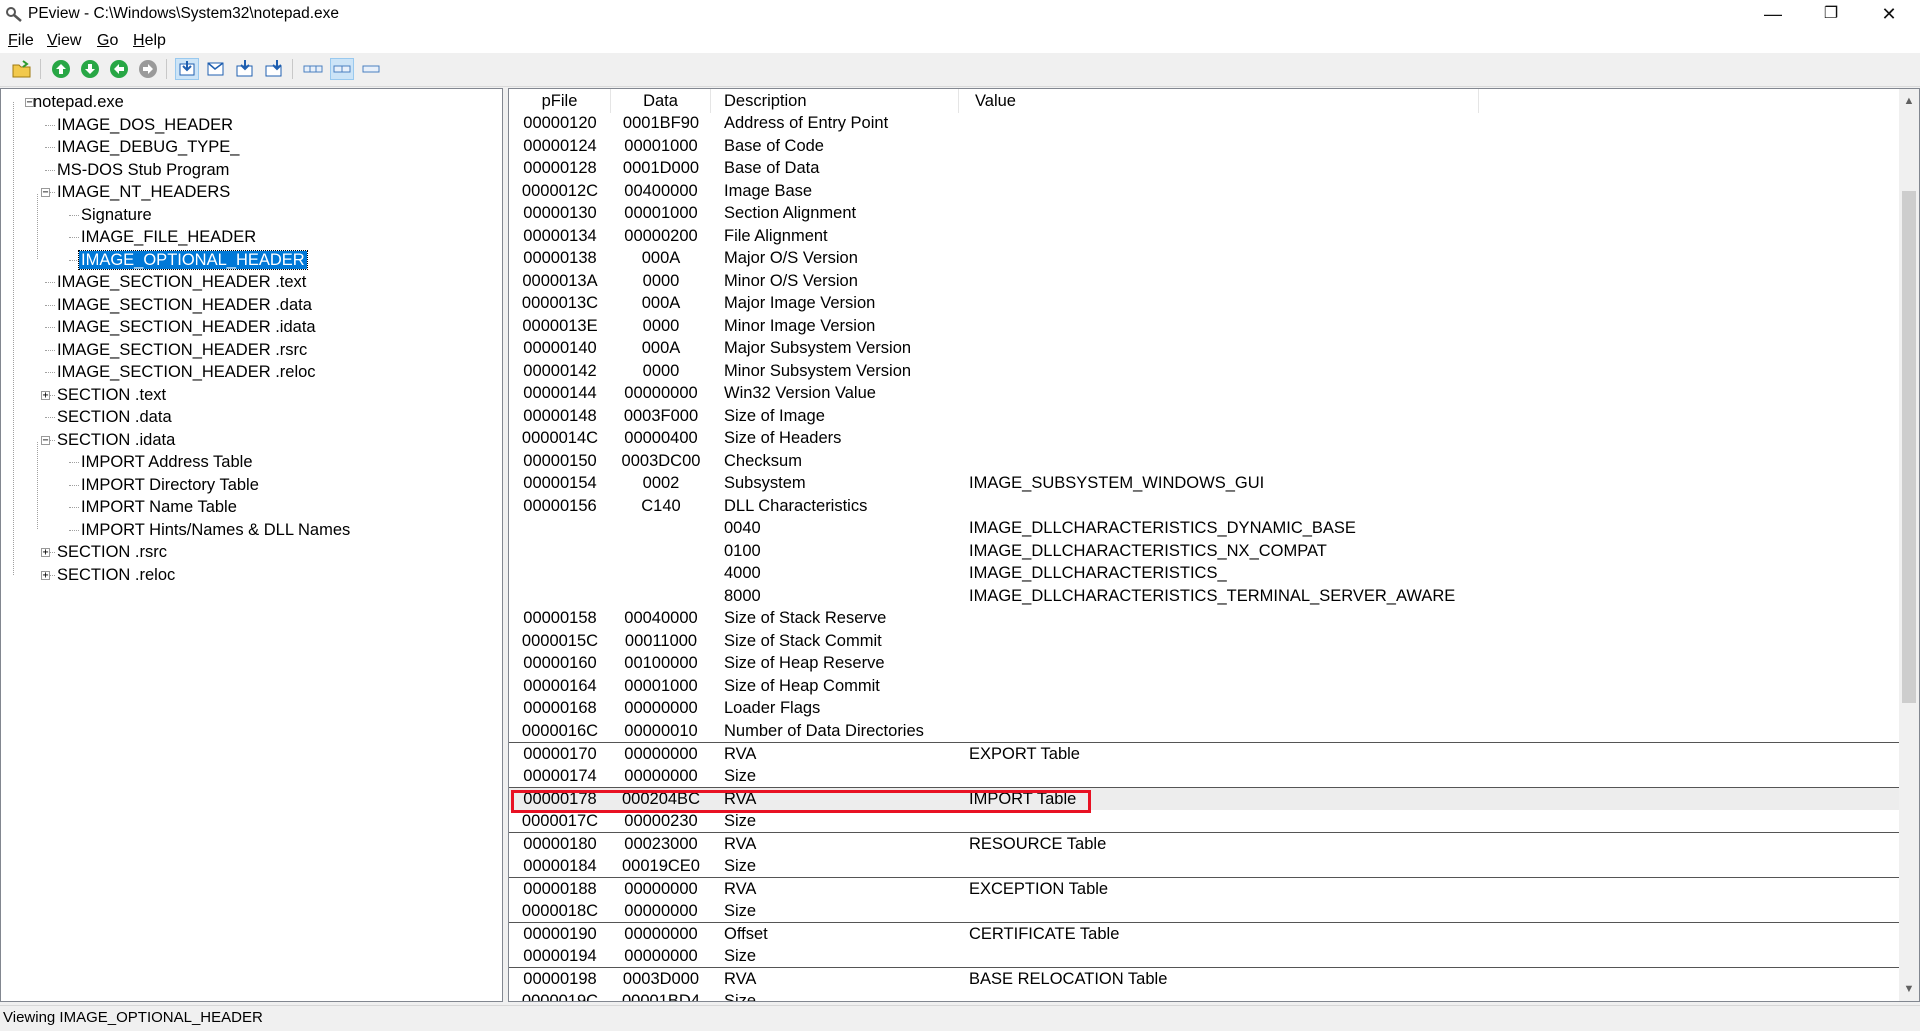 The width and height of the screenshot is (1920, 1031). Describe the element at coordinates (119, 69) in the screenshot. I see `previous-icon` at that location.